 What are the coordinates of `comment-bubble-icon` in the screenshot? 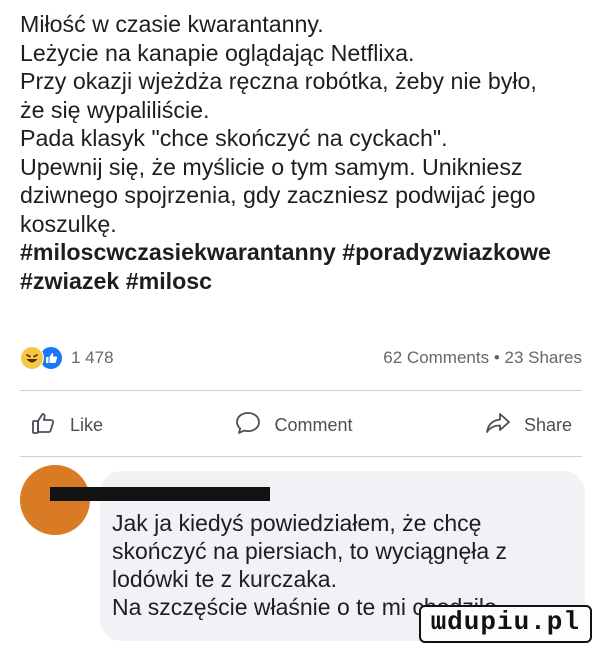 It's located at (254, 425).